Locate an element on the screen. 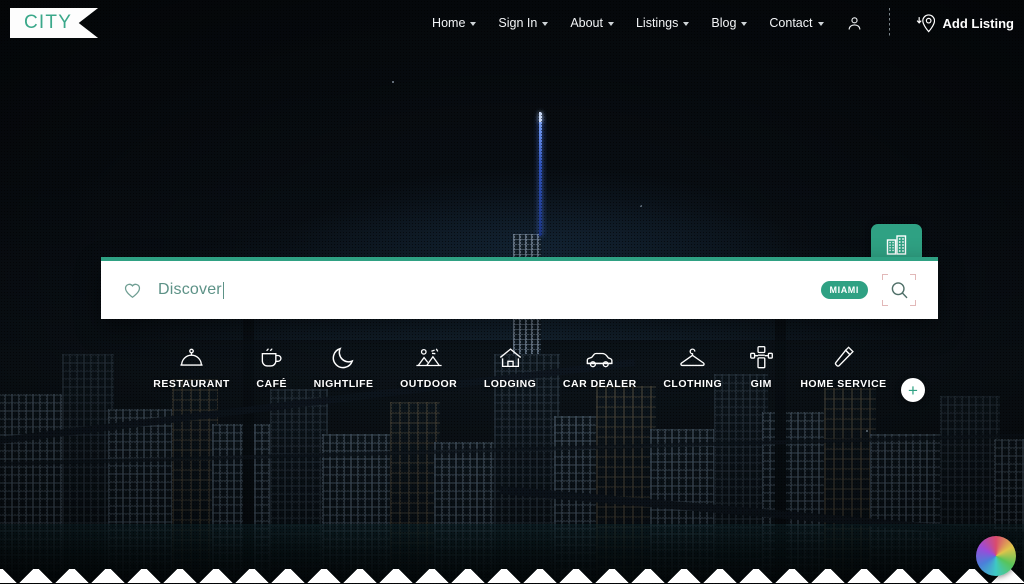 The image size is (1024, 584). dumbbell-icon is located at coordinates (761, 357).